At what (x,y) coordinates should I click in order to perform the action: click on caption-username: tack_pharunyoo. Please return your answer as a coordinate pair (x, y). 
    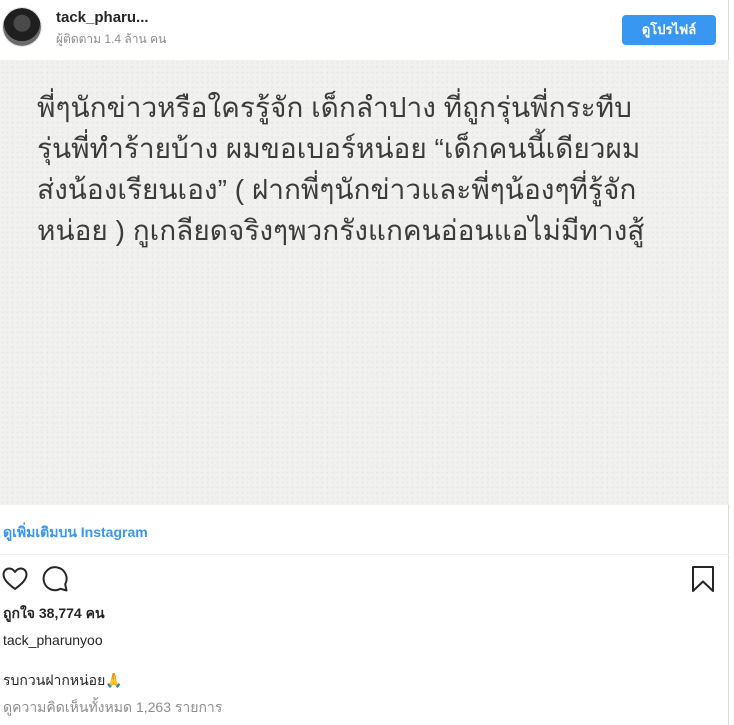
    Looking at the image, I should click on (53, 640).